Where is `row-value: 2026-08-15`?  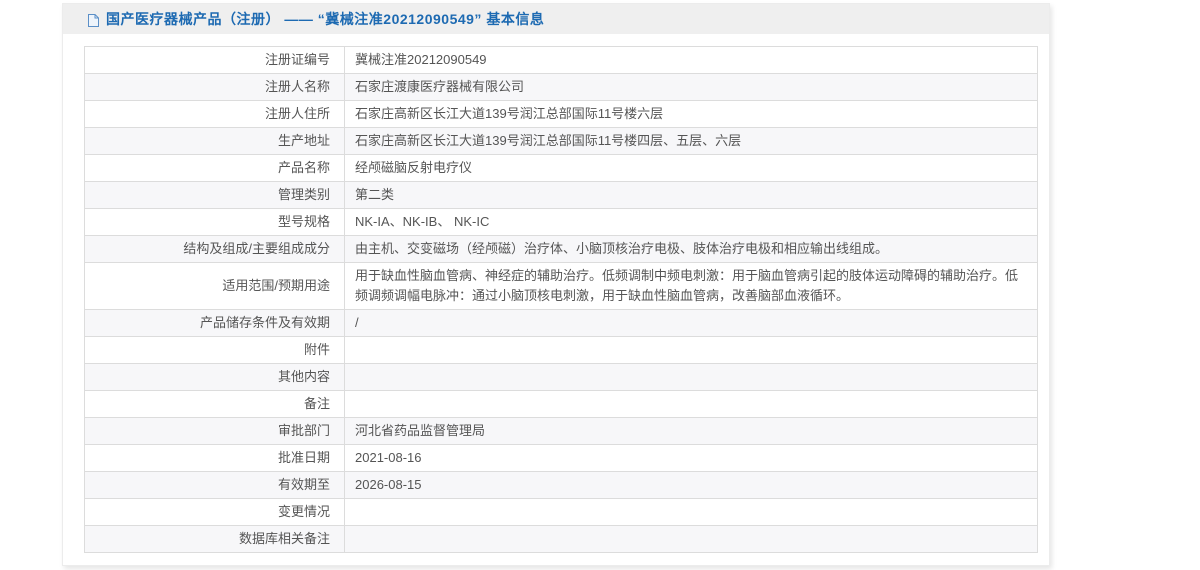 row-value: 2026-08-15 is located at coordinates (691, 485).